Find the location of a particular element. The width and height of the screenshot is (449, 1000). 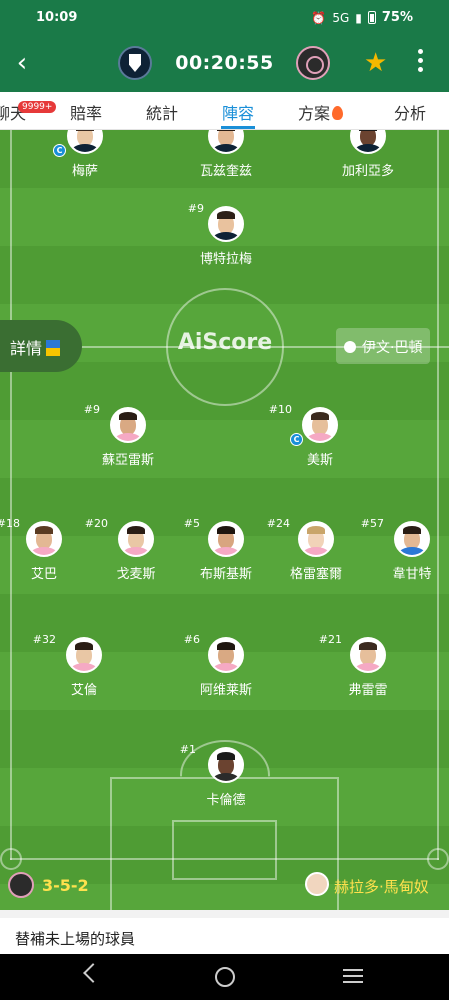

player-card: 瓦兹奎兹 is located at coordinates (226, 154).